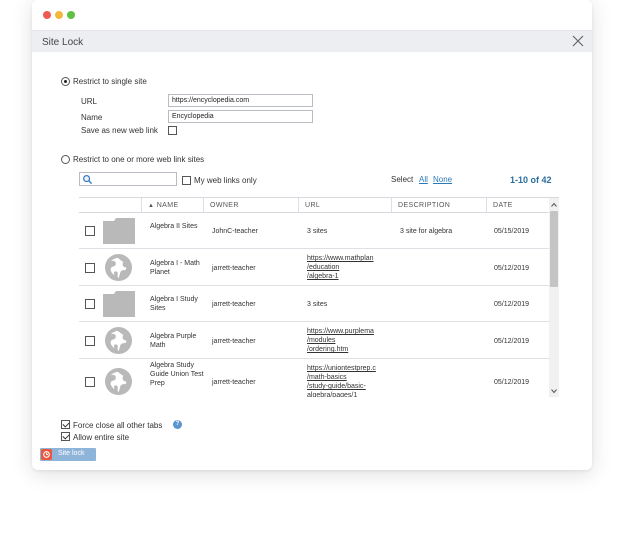  I want to click on select-none-link: None, so click(442, 179).